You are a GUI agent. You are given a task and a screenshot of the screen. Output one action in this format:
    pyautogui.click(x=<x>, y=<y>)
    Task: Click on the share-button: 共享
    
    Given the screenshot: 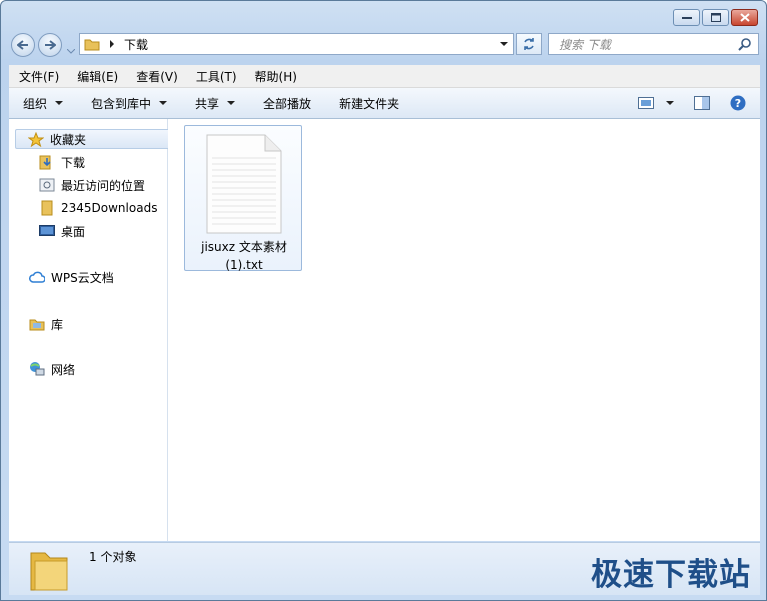 What is the action you would take?
    pyautogui.click(x=215, y=103)
    